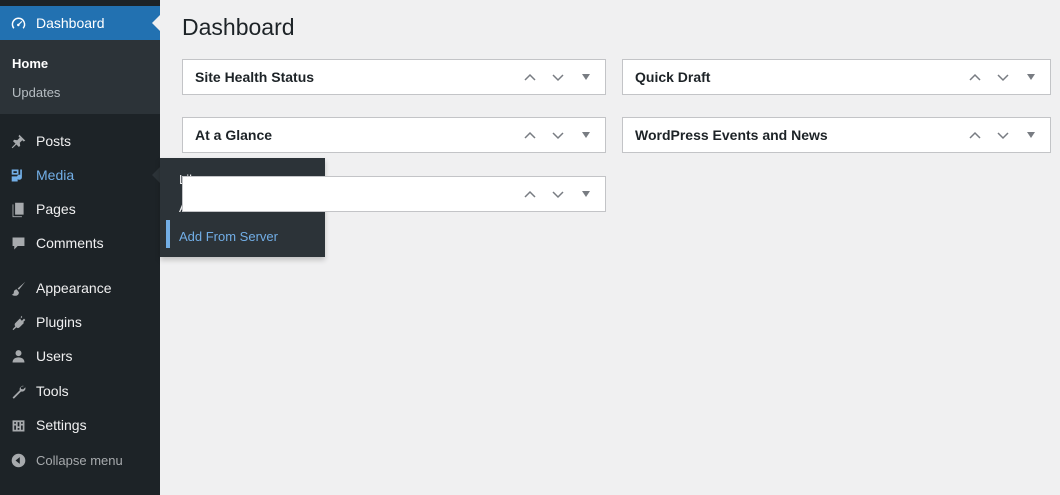  Describe the element at coordinates (80, 77) in the screenshot. I see `dashboard-submenu: Home Updates` at that location.